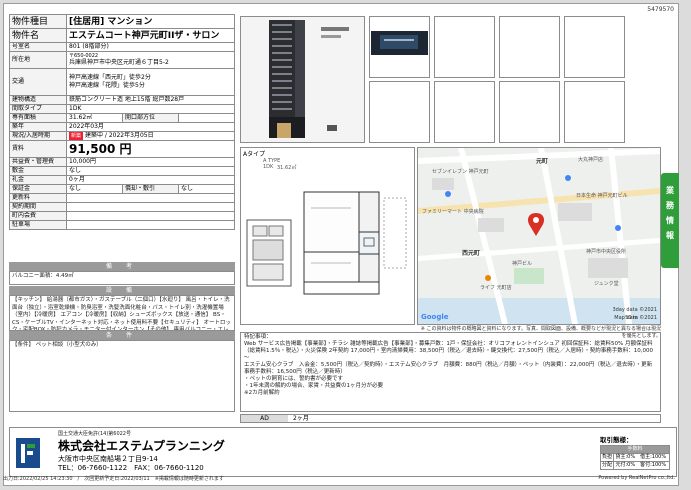  I want to click on status-value: 建築中 / 2022年3月05日, so click(119, 136).